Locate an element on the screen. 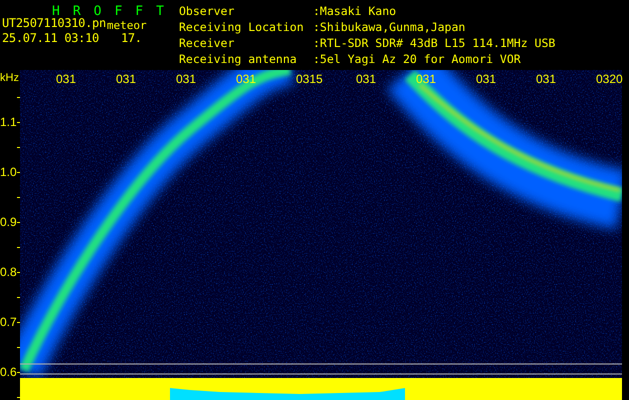 The image size is (629, 400). frequency-label: 0.8 is located at coordinates (8, 272).